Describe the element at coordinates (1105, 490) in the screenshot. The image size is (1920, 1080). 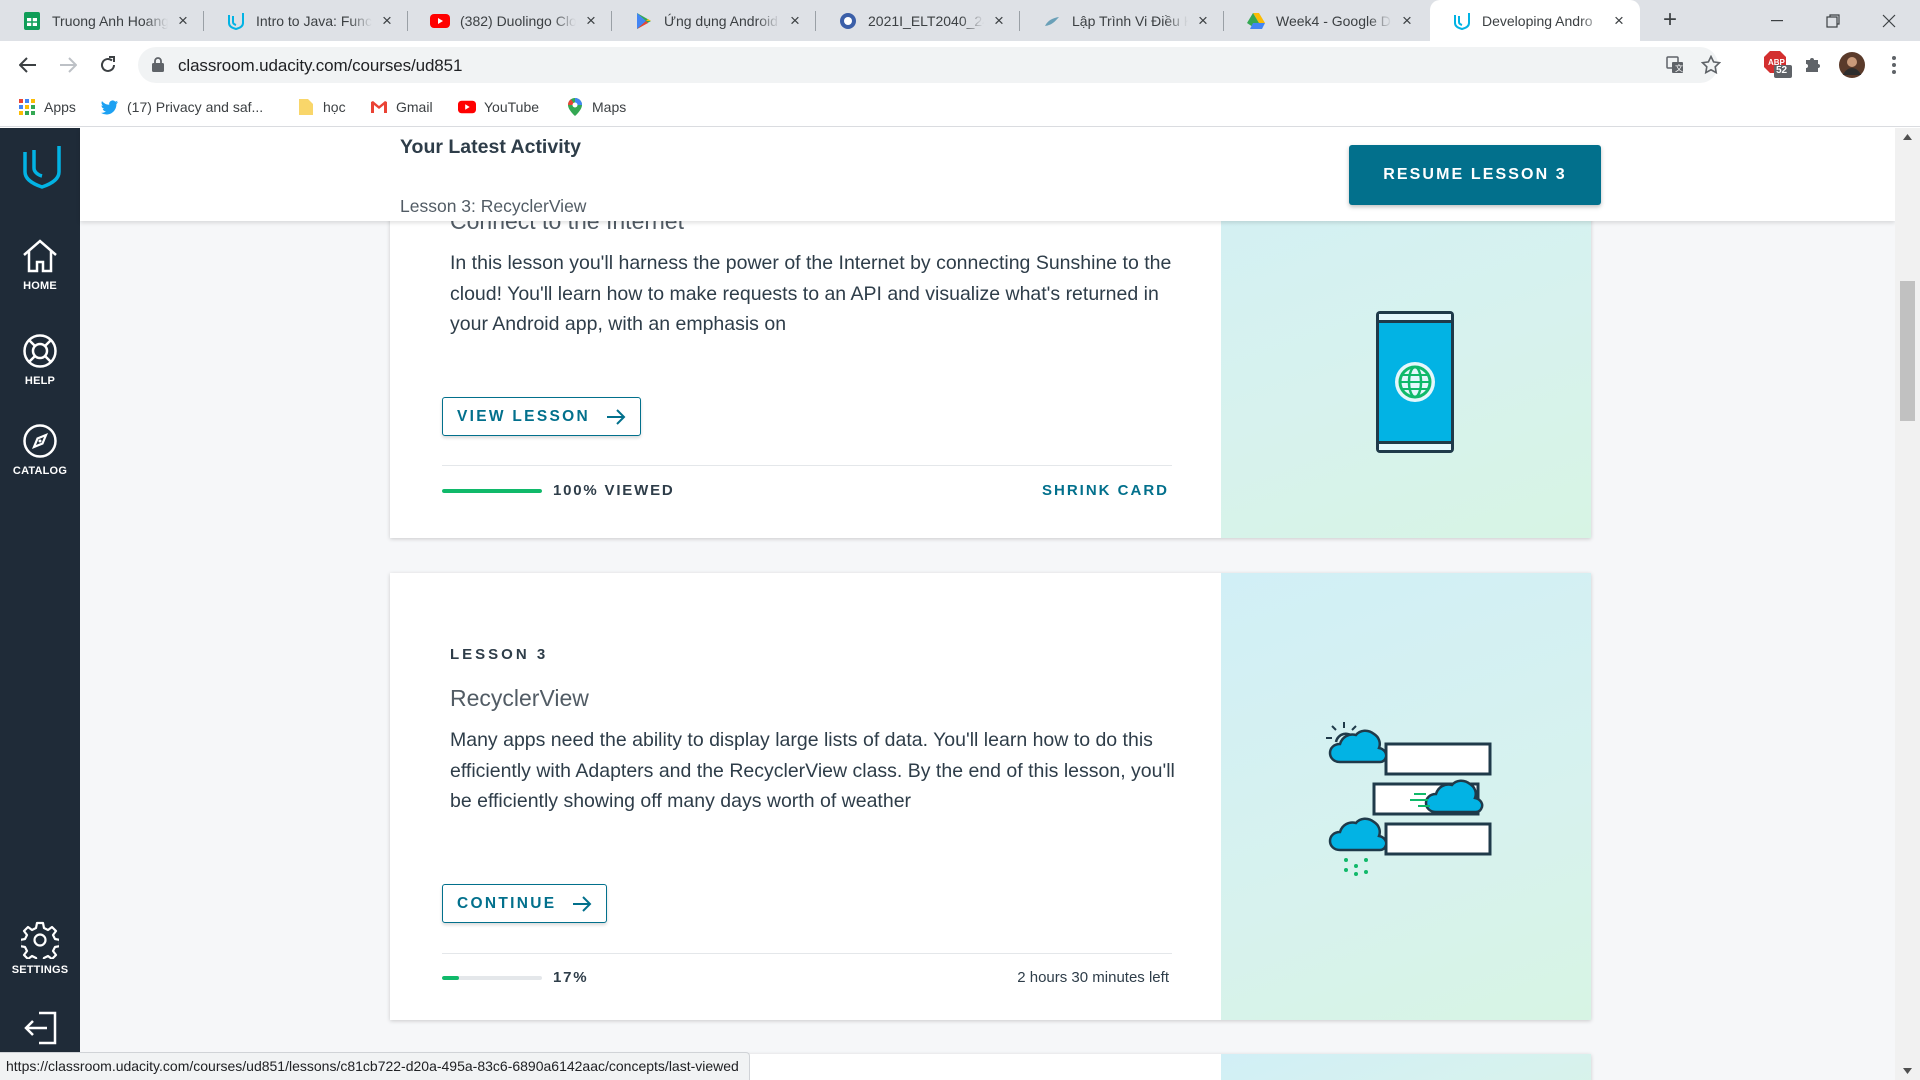
I see `shrink-card-link: SHRINK CARD` at that location.